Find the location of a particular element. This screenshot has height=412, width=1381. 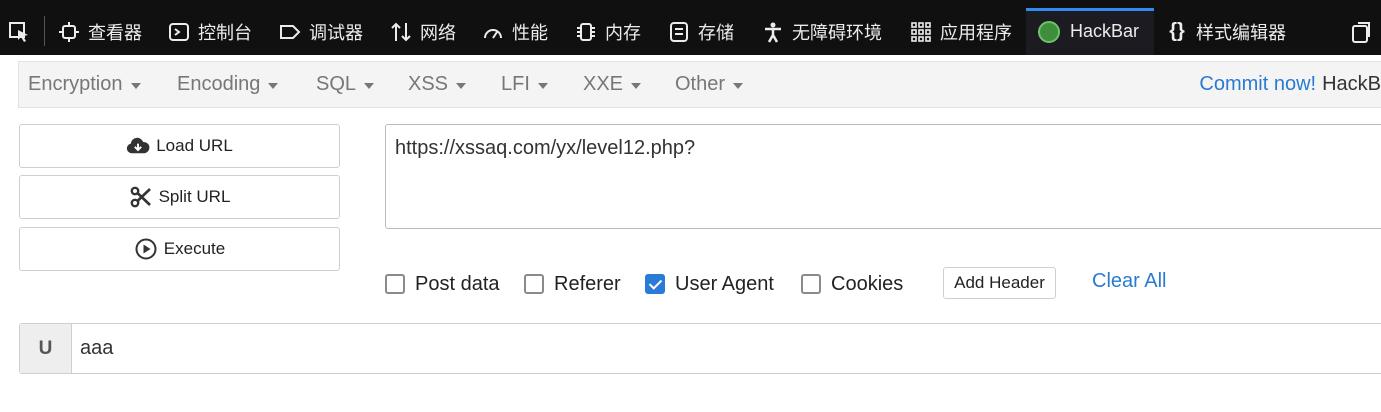

tab-label: 样式编辑器 is located at coordinates (1241, 32).